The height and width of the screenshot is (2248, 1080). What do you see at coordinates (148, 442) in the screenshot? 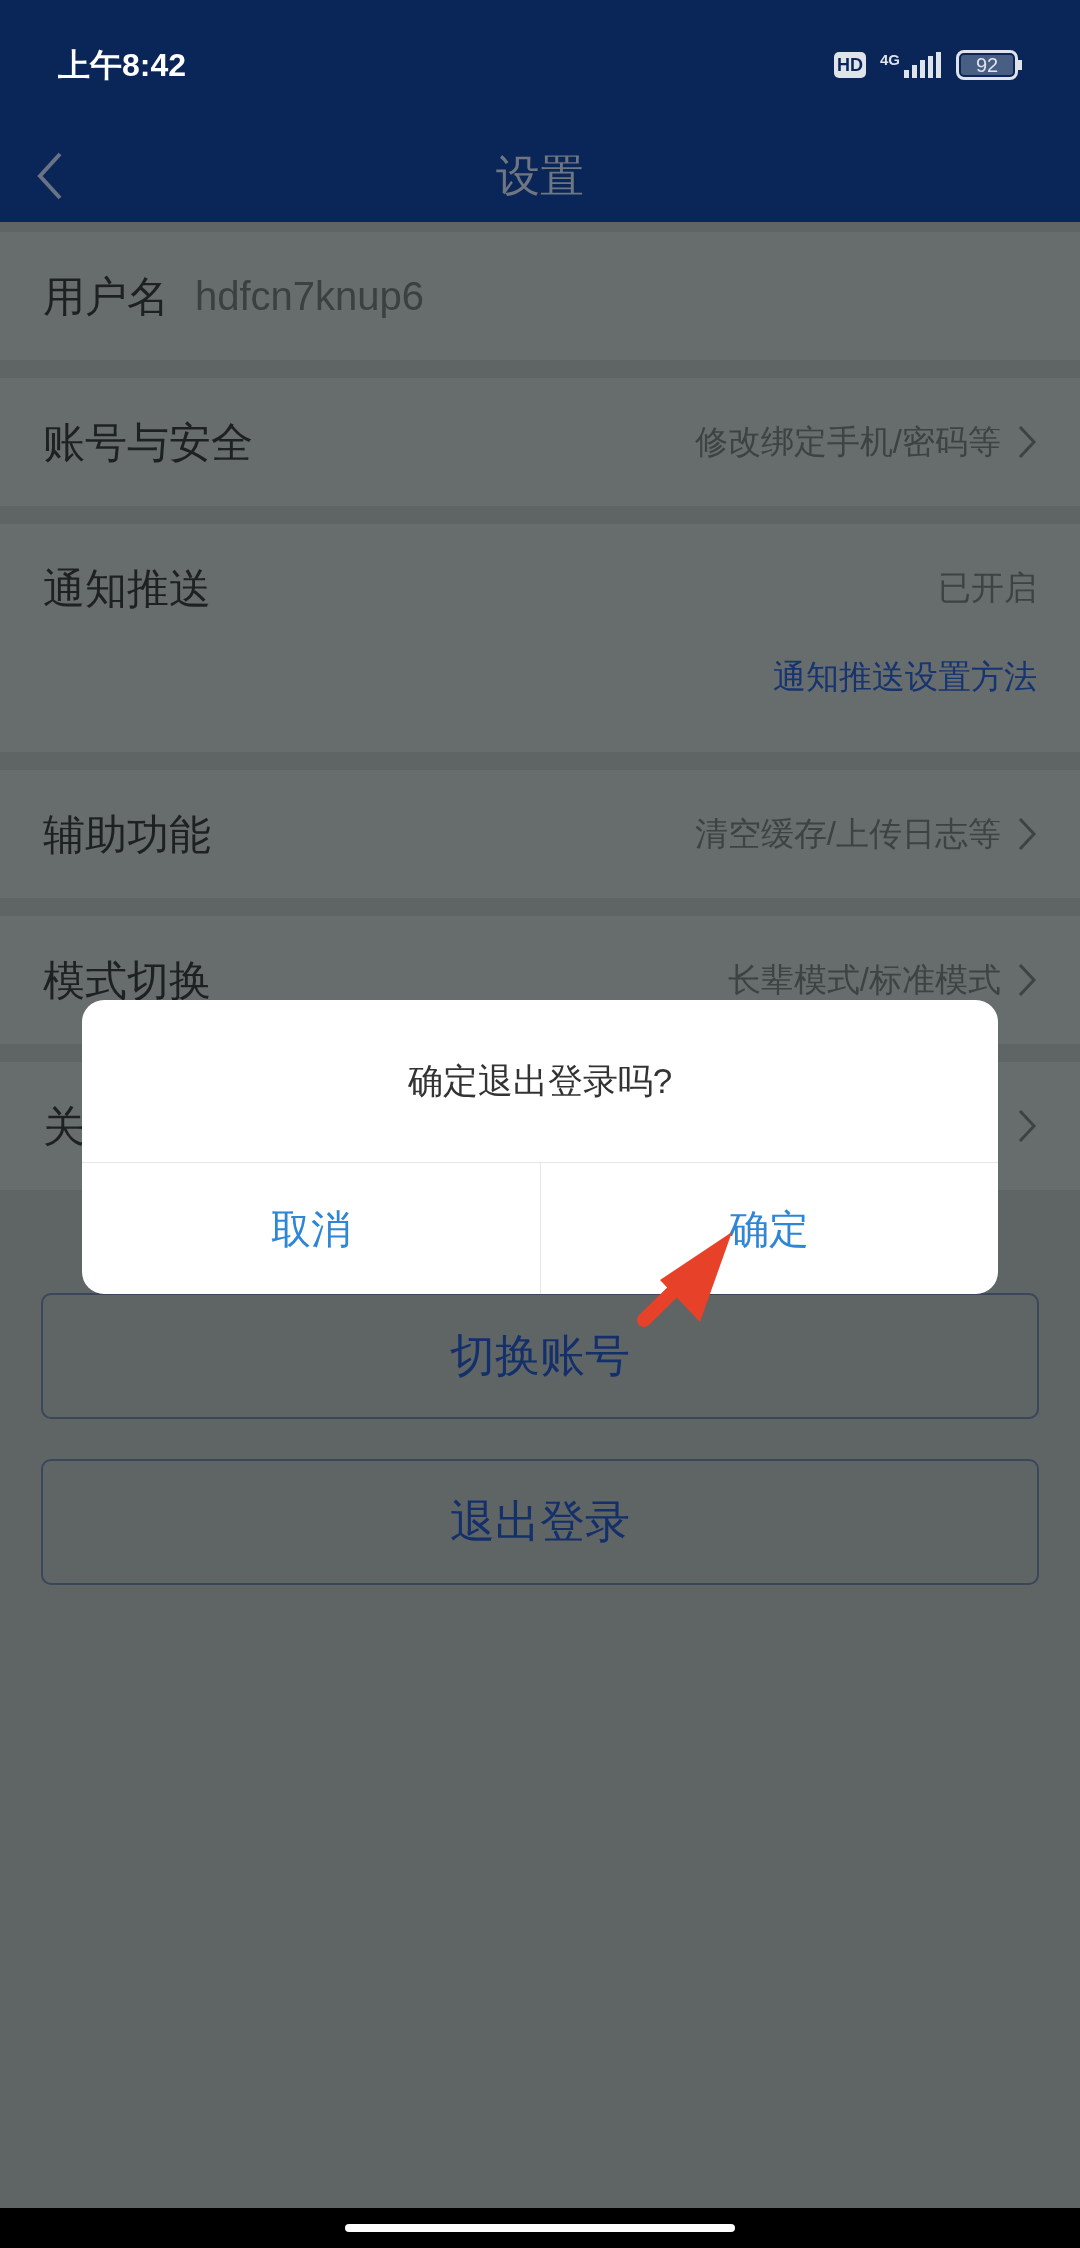
I see `row-label: 账号与安全` at bounding box center [148, 442].